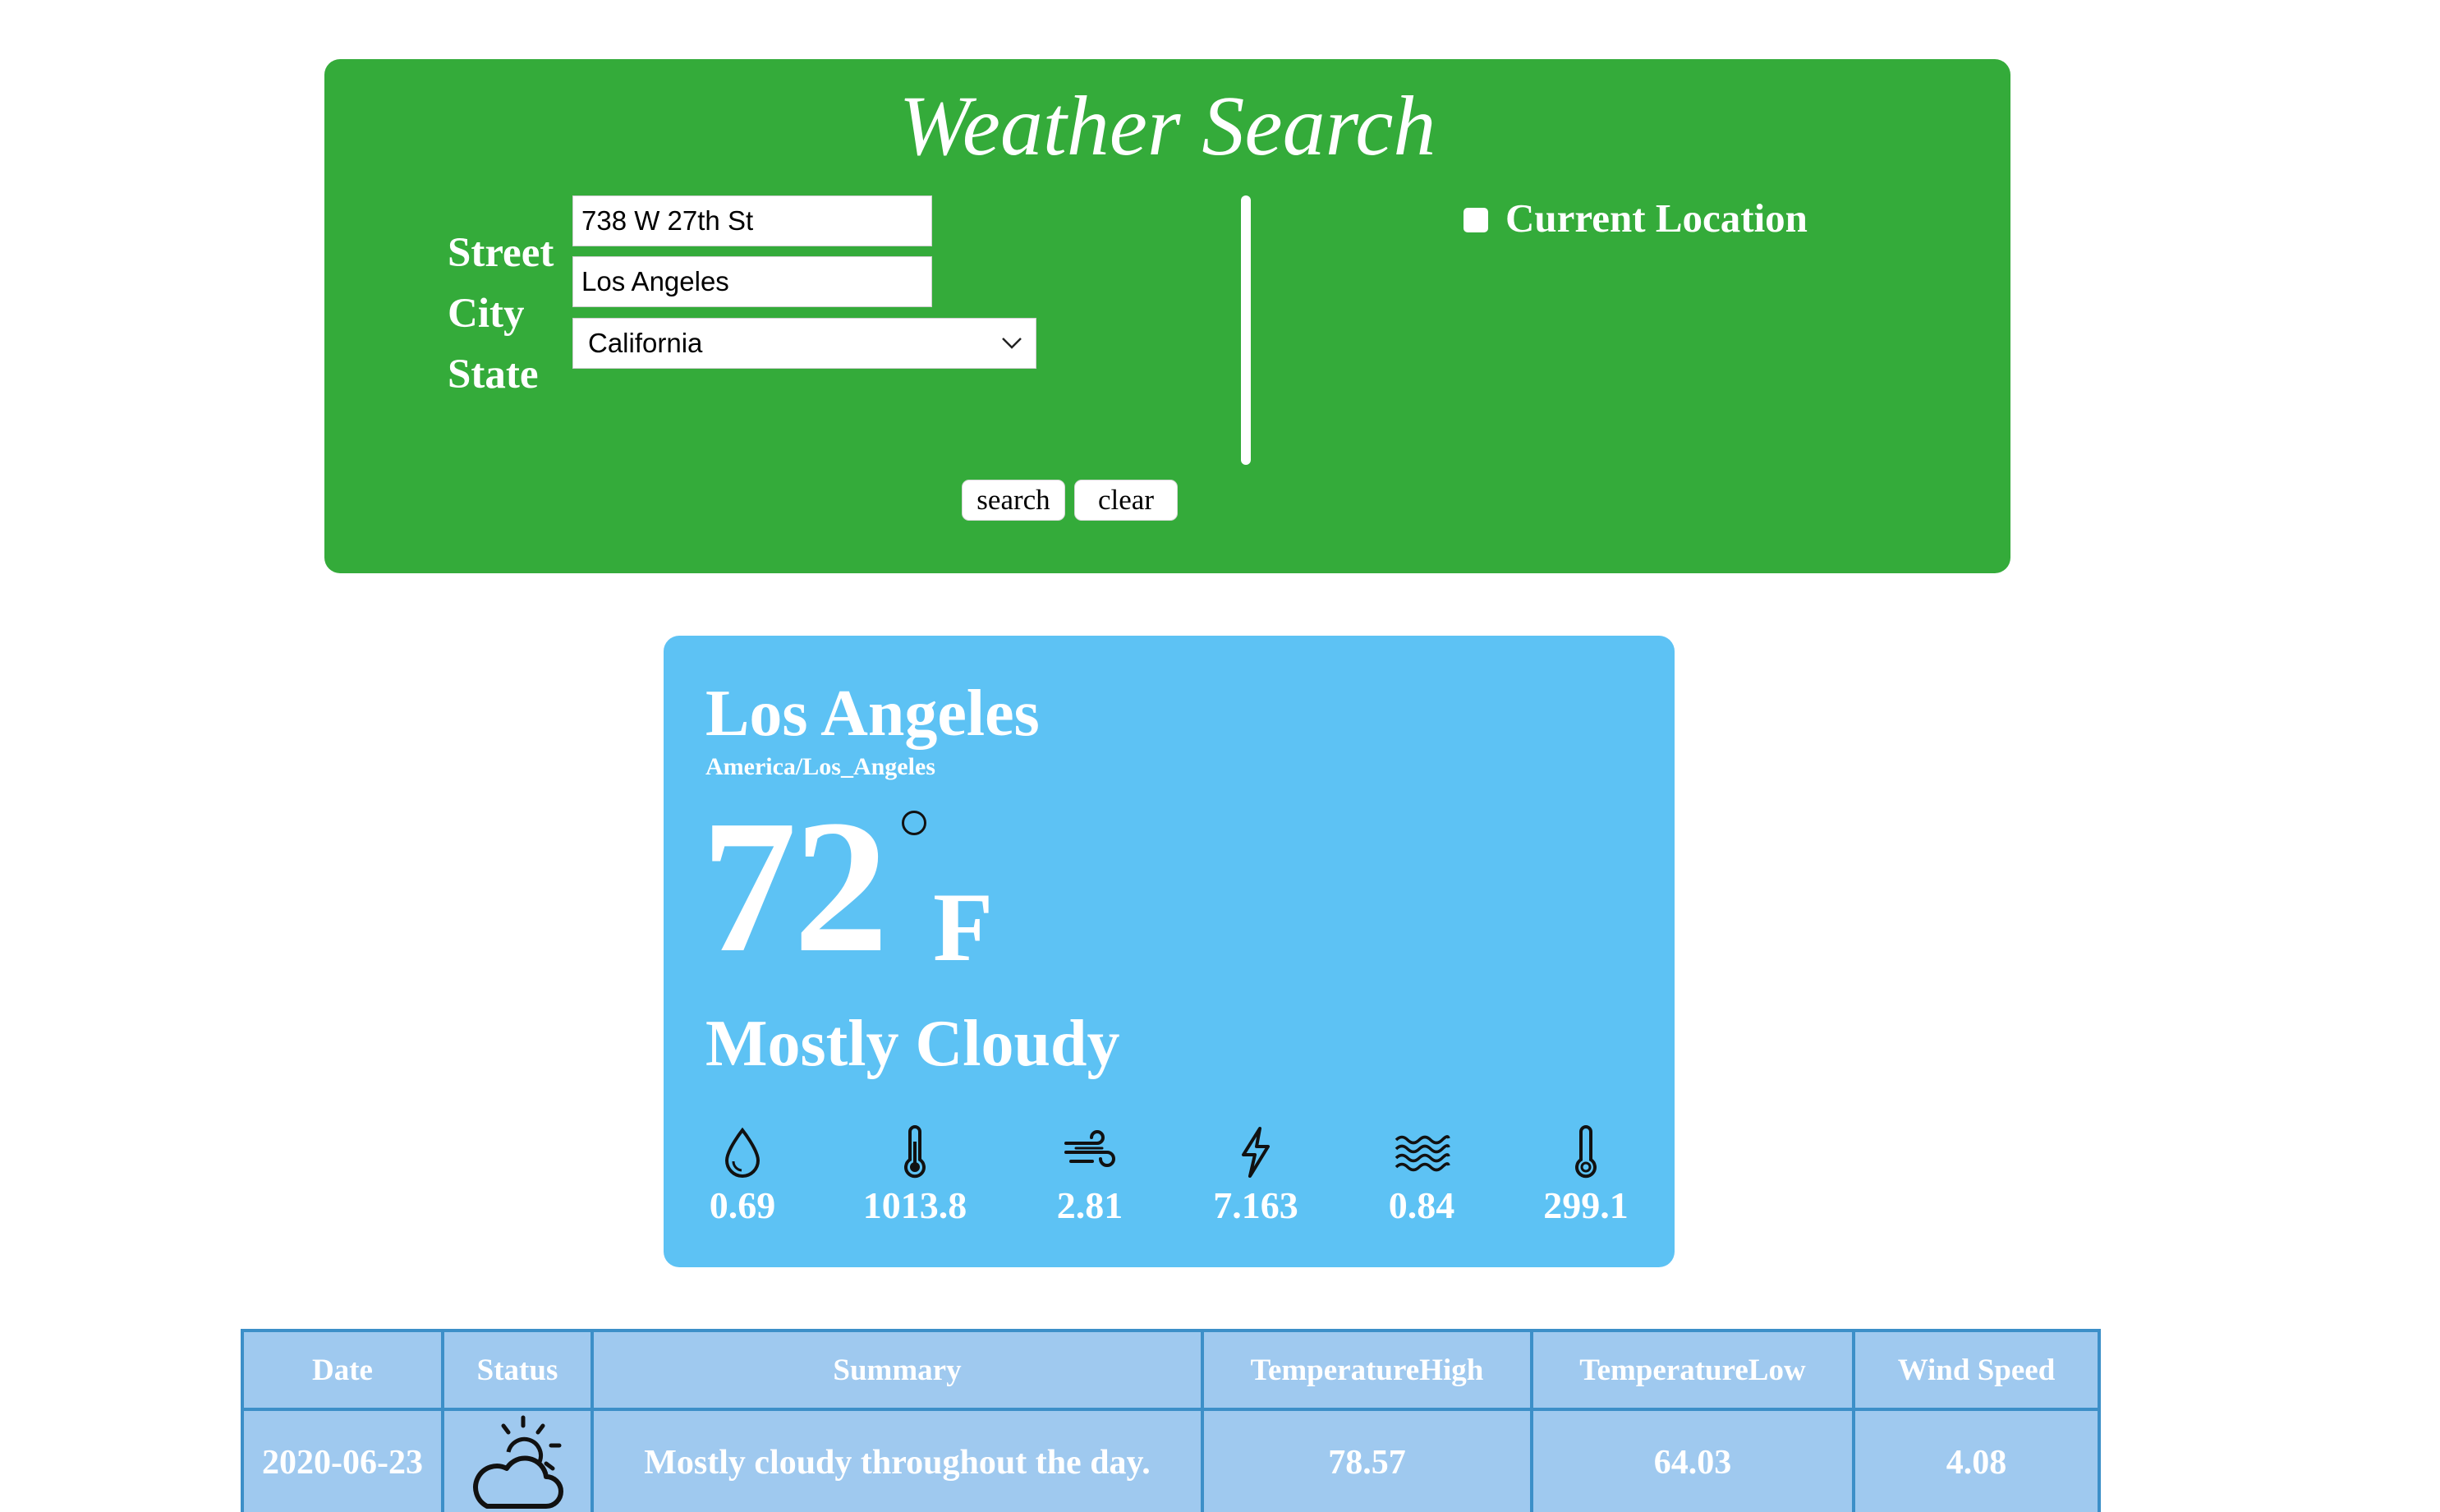 The height and width of the screenshot is (1512, 2440). Describe the element at coordinates (1256, 1152) in the screenshot. I see `visibility-bolt-icon` at that location.